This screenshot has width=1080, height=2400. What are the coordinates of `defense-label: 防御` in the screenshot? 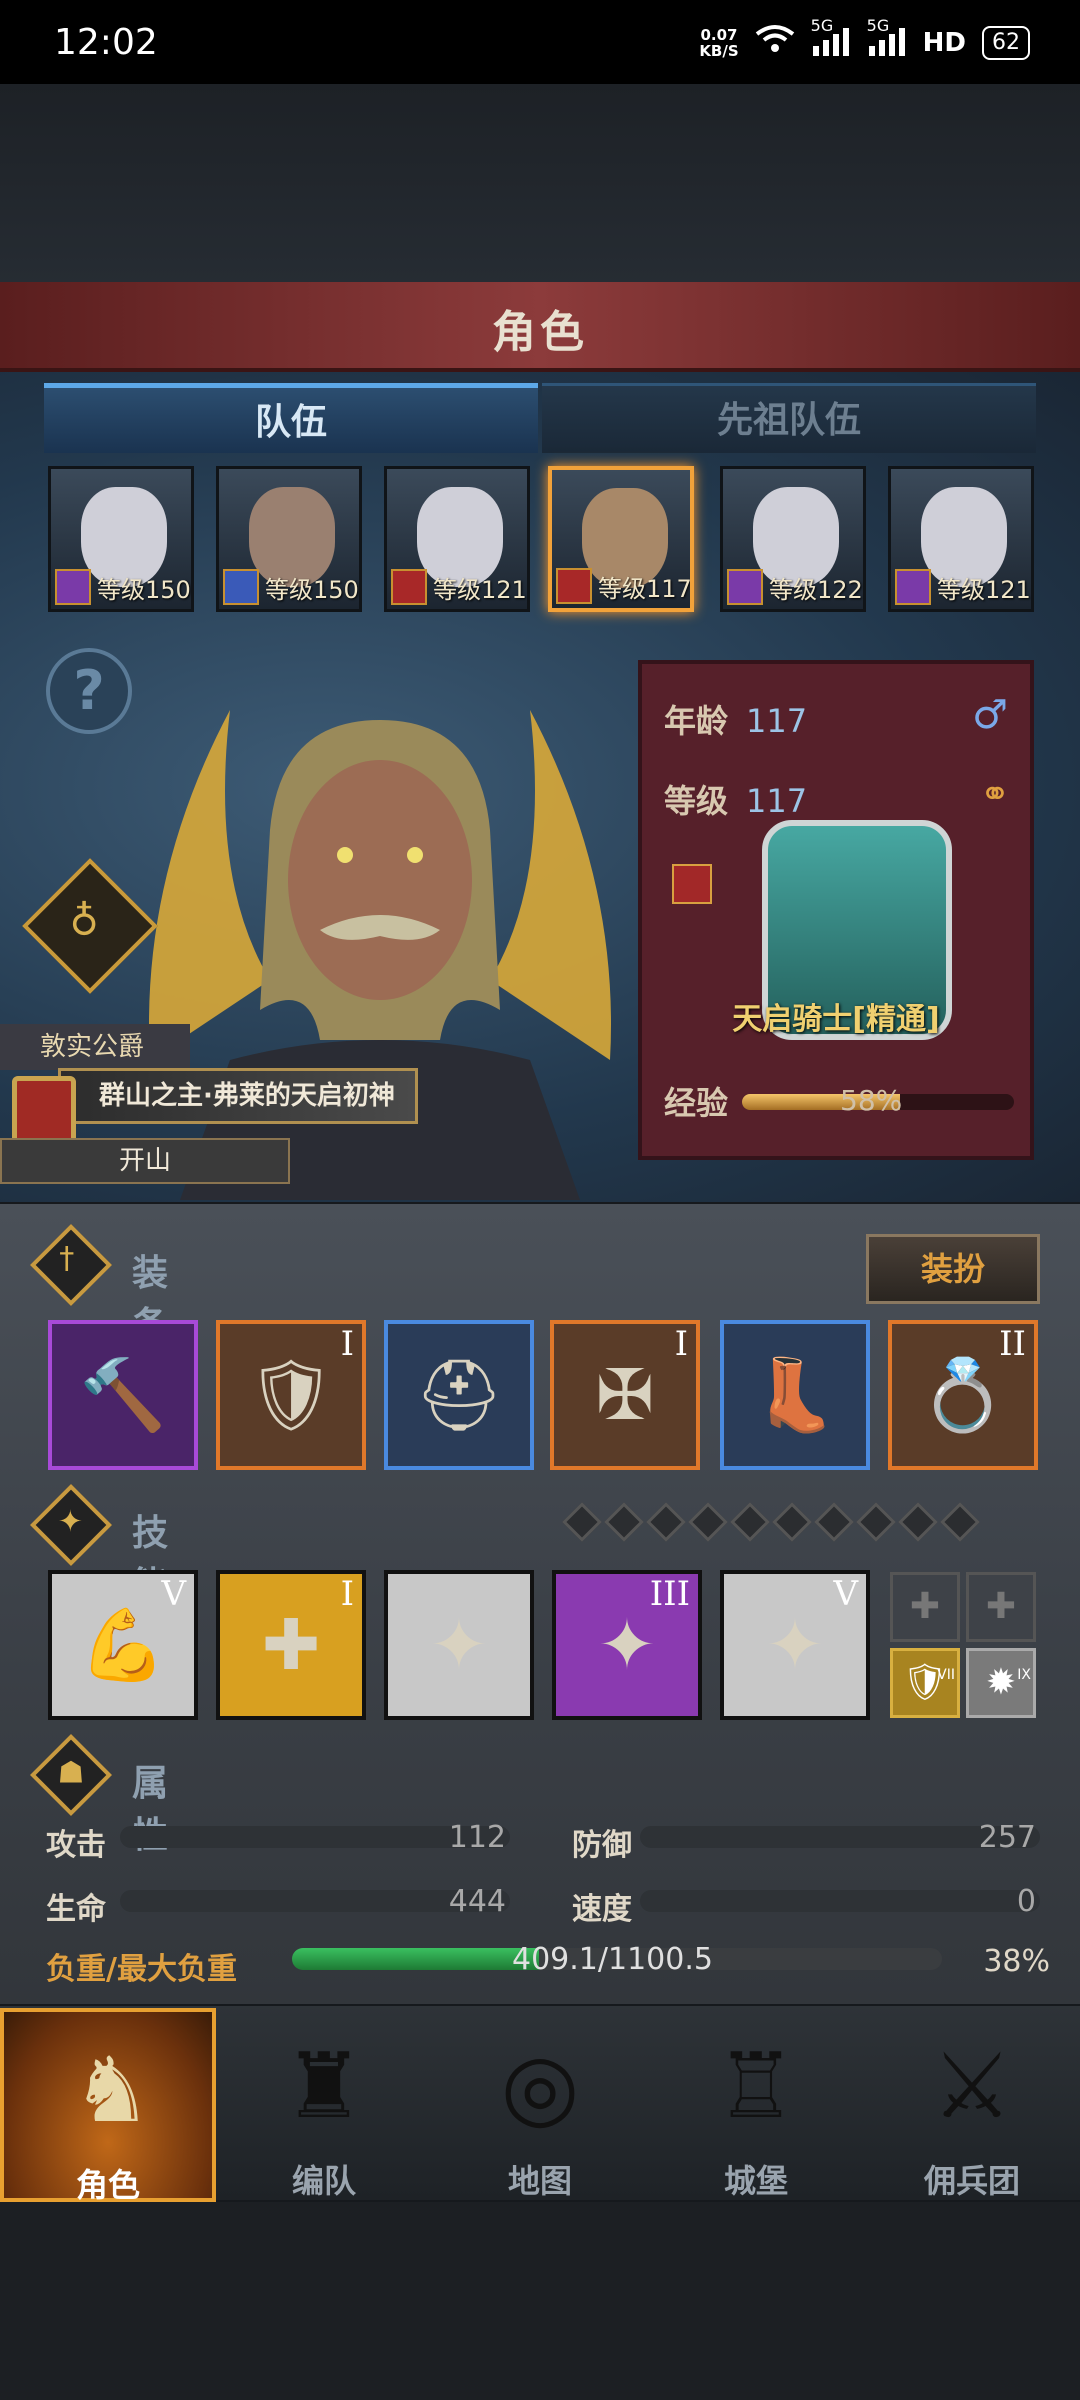 It's located at (602, 1845).